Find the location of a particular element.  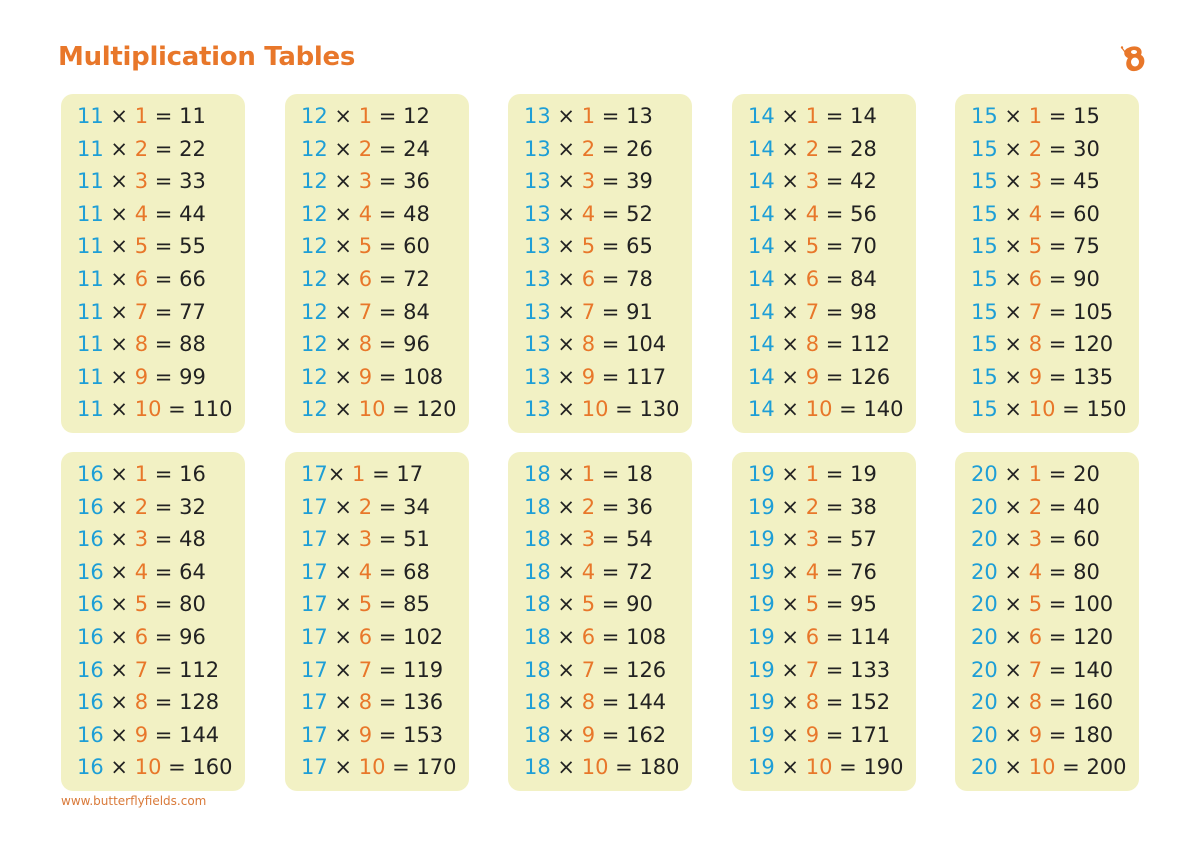

product: 104 is located at coordinates (646, 344).